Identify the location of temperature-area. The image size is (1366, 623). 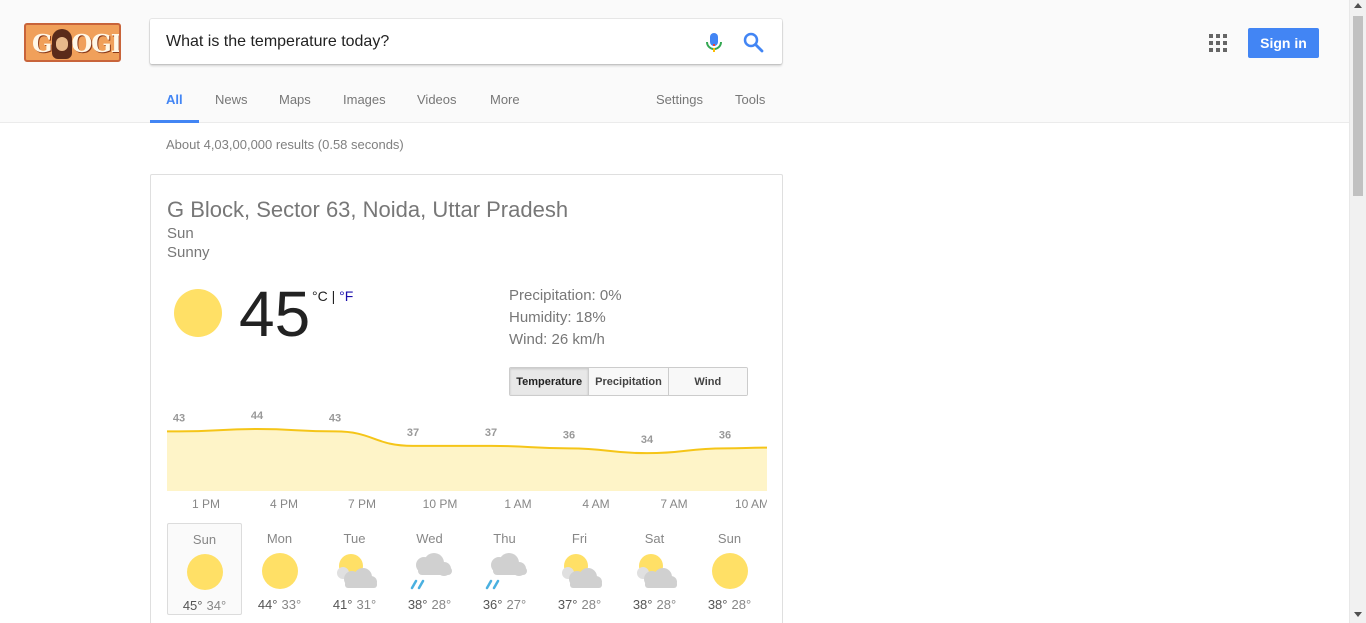
(467, 460).